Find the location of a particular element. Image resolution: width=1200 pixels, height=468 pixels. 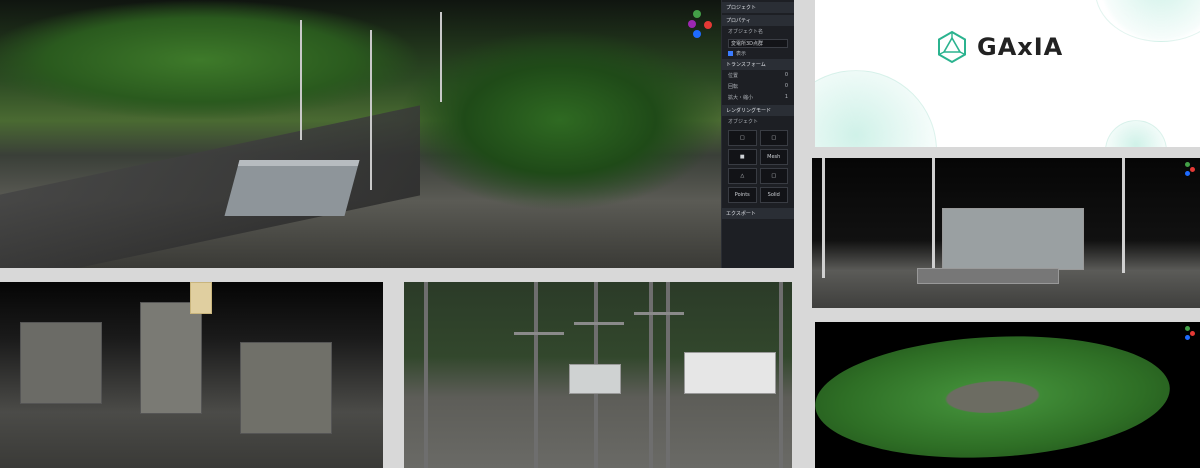

pole-transformer is located at coordinates (595, 379).